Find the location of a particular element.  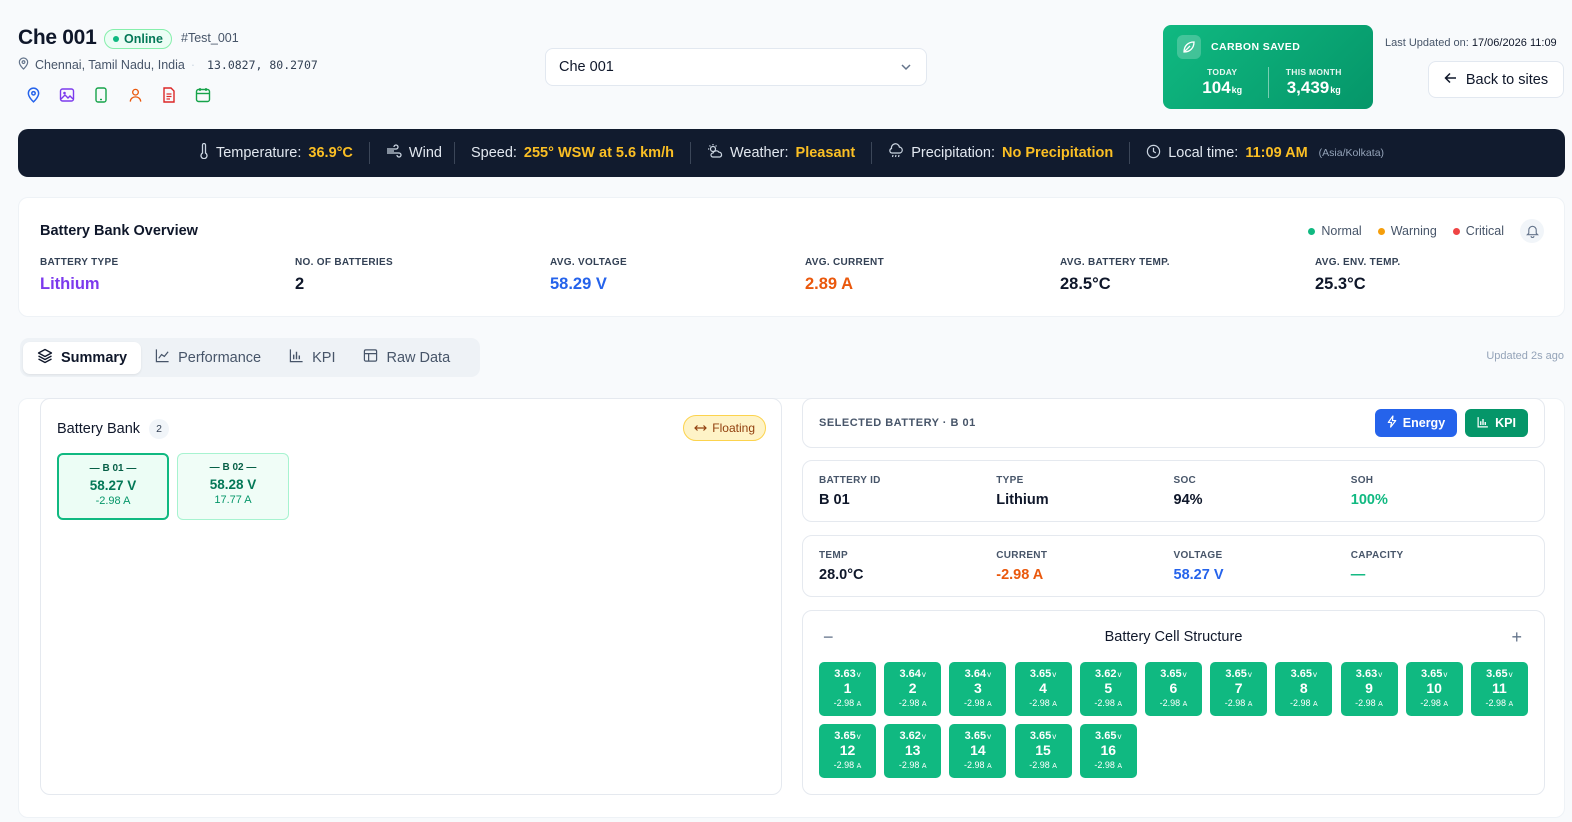

tablet-icon is located at coordinates (101, 95).